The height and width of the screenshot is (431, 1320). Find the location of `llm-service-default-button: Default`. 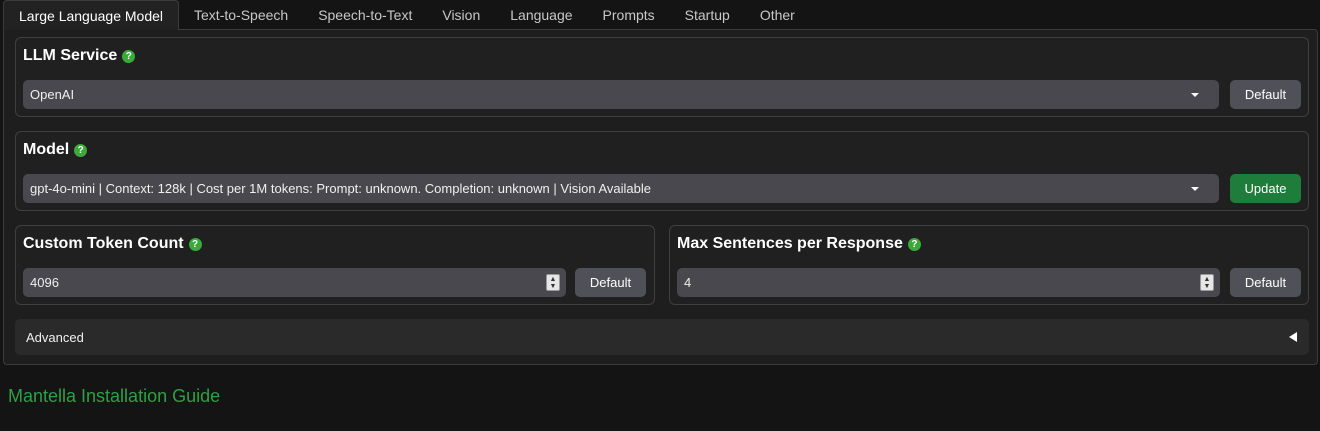

llm-service-default-button: Default is located at coordinates (1265, 94).